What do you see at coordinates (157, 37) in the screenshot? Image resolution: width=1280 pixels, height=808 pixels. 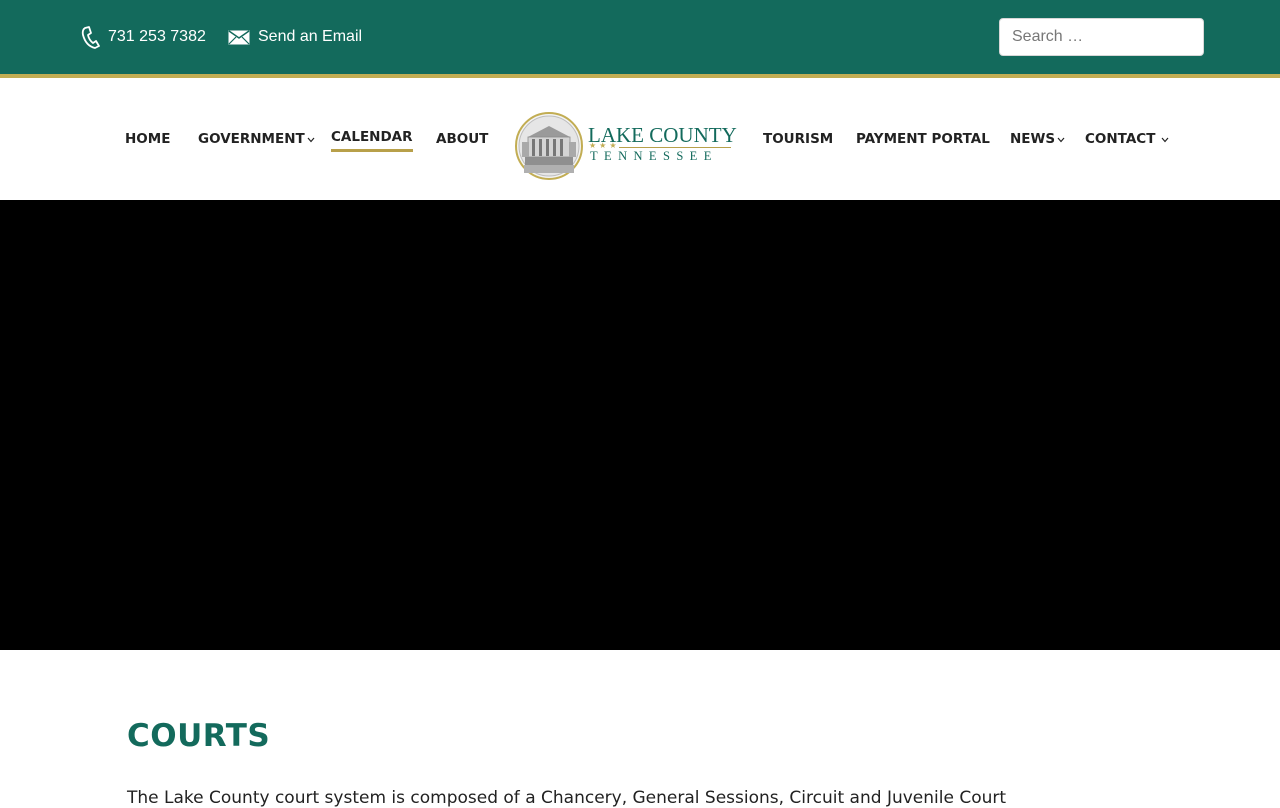 I see `phone-number: 731 253 7382` at bounding box center [157, 37].